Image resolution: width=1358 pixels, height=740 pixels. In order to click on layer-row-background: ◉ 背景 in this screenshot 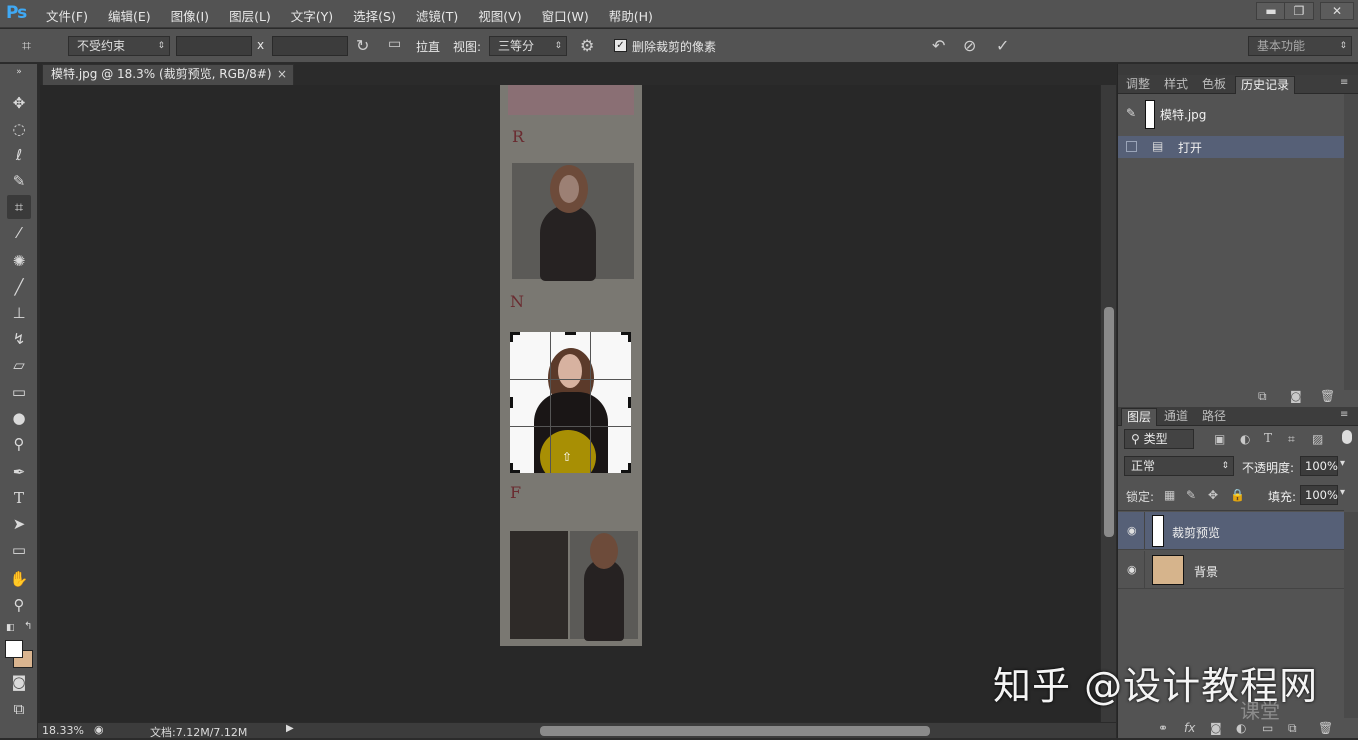, I will do `click(1231, 570)`.